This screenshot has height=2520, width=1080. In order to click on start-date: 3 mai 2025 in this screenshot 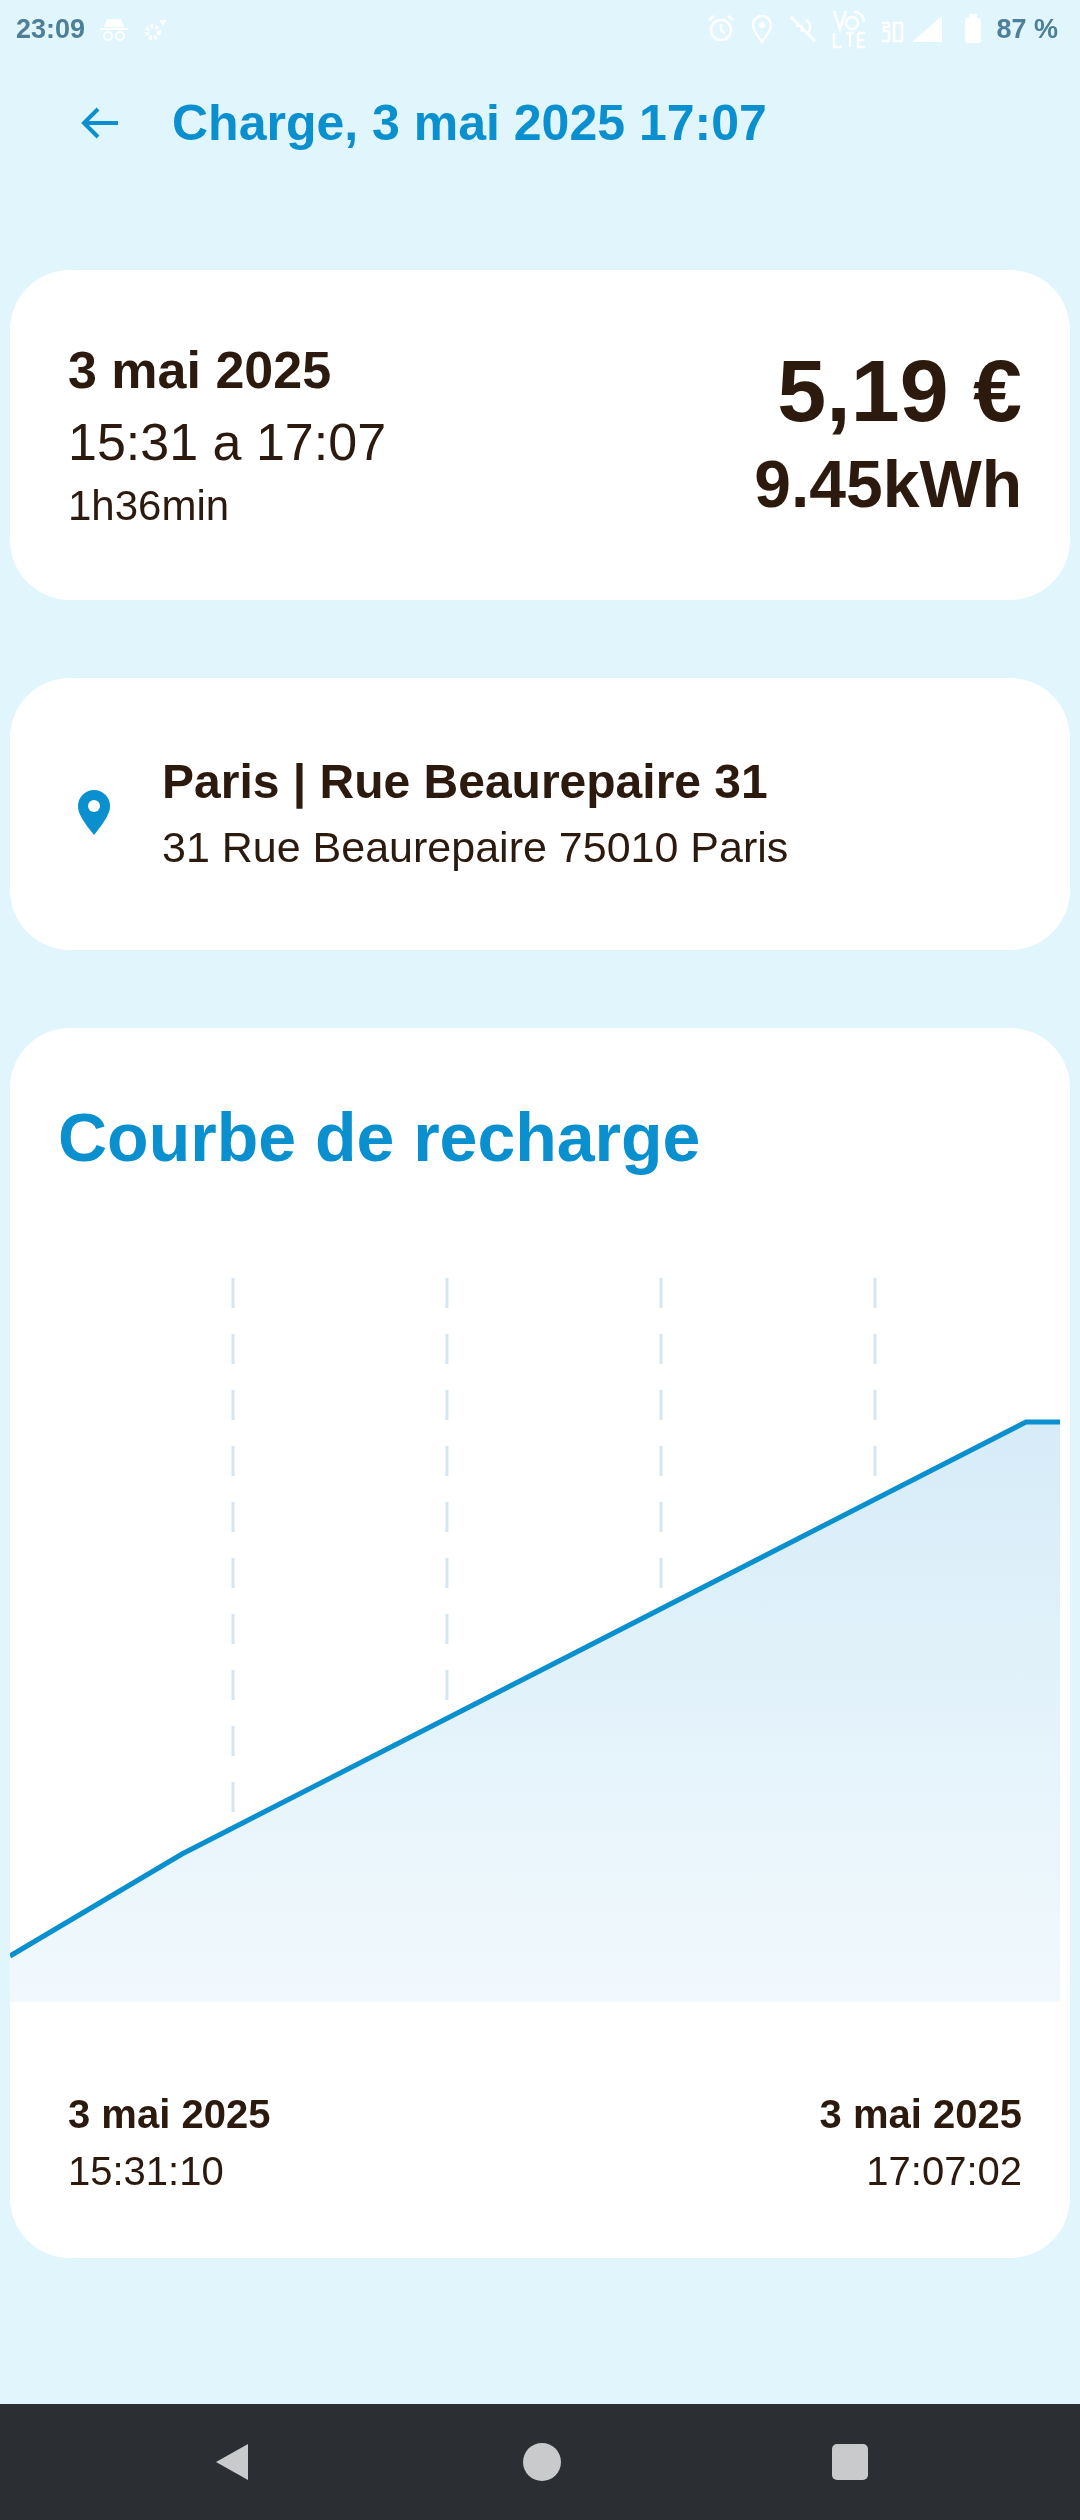, I will do `click(169, 2114)`.